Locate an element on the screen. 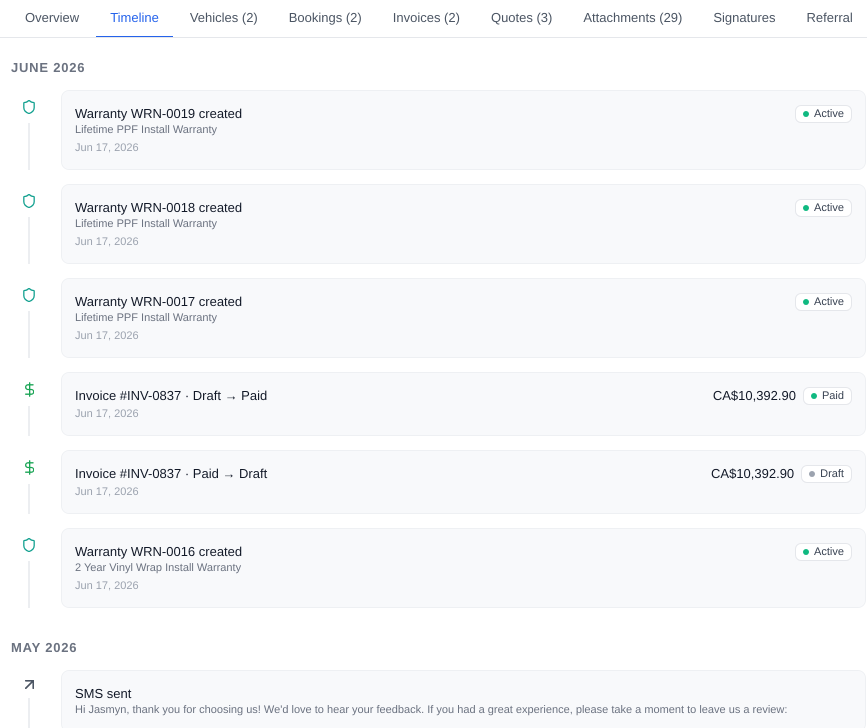 This screenshot has height=728, width=867. tab: Bookings (2) is located at coordinates (325, 18).